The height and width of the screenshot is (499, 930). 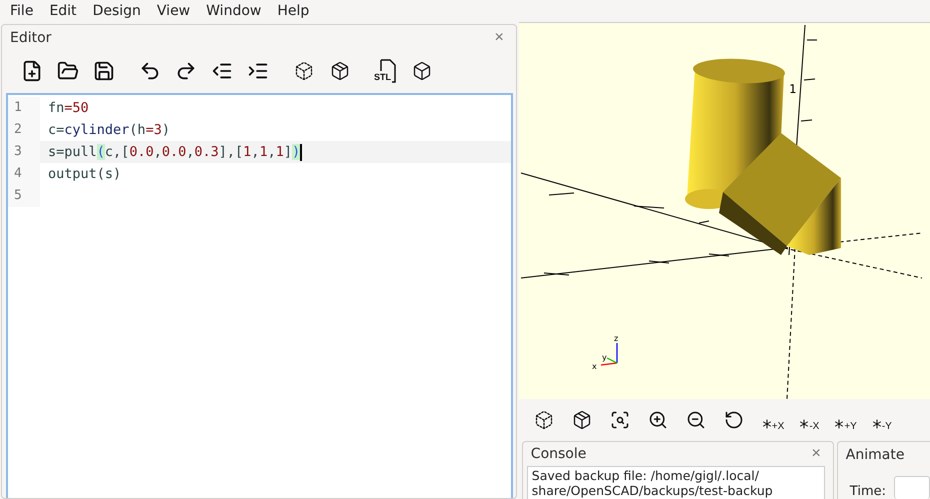 What do you see at coordinates (31, 38) in the screenshot?
I see `panel-title: Editor` at bounding box center [31, 38].